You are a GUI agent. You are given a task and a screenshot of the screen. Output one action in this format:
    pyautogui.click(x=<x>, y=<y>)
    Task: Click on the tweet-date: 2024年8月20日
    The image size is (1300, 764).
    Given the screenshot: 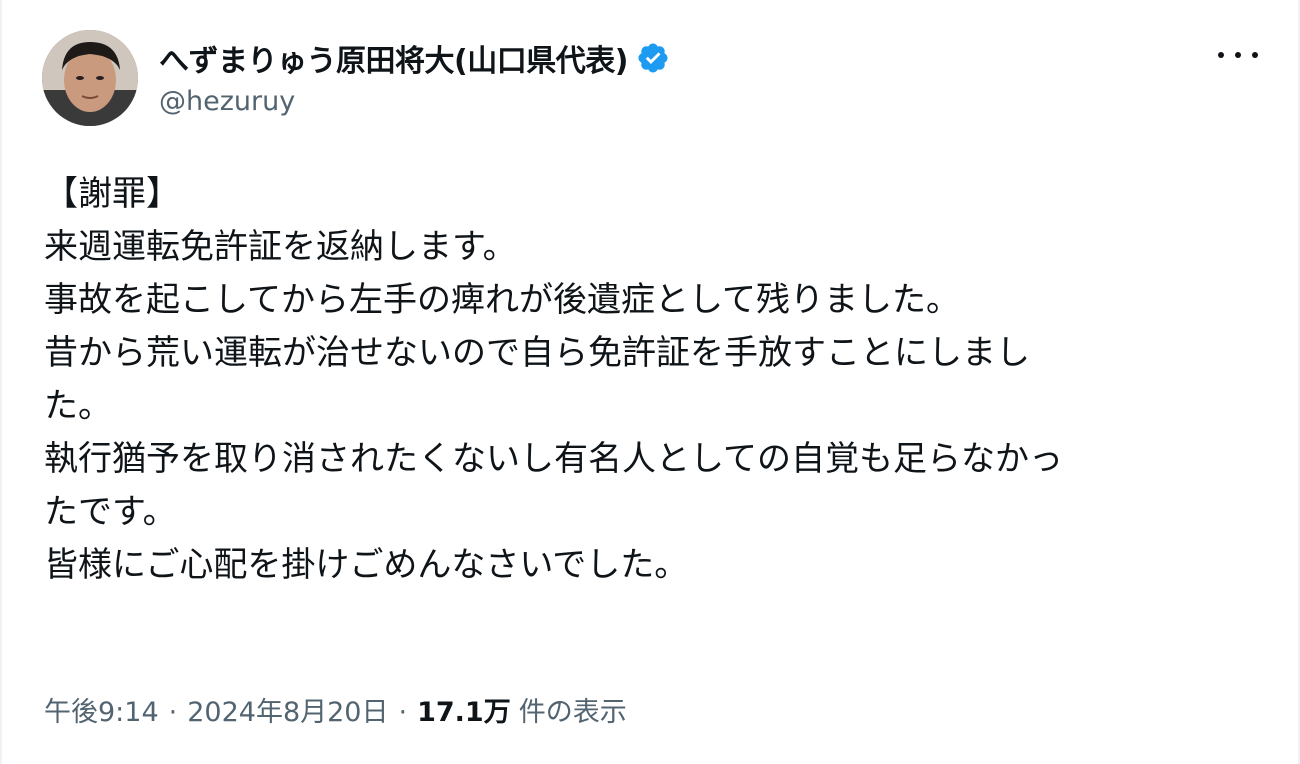 What is the action you would take?
    pyautogui.click(x=287, y=709)
    